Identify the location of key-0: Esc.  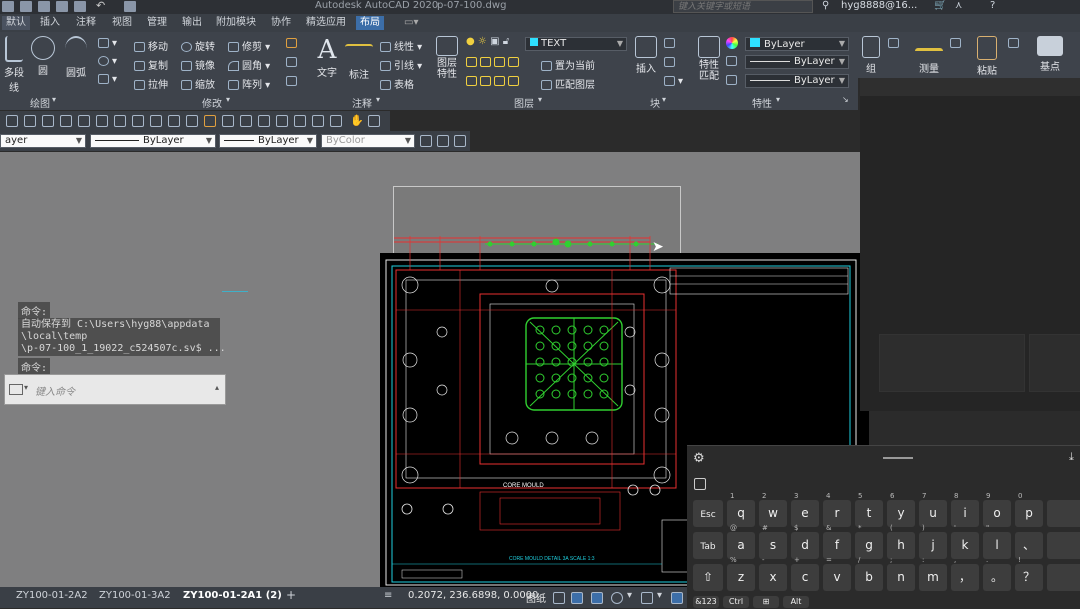
(708, 513).